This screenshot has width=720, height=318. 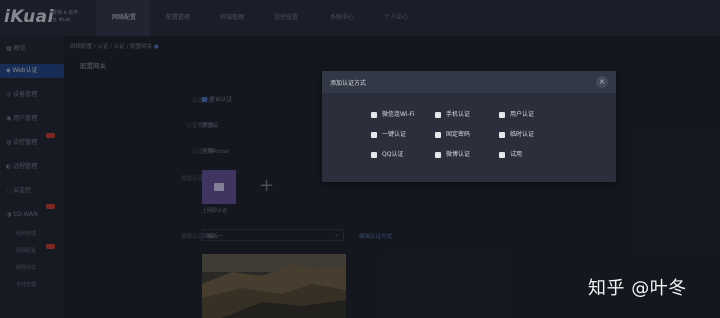 What do you see at coordinates (516, 154) in the screenshot?
I see `option-label: 试用` at bounding box center [516, 154].